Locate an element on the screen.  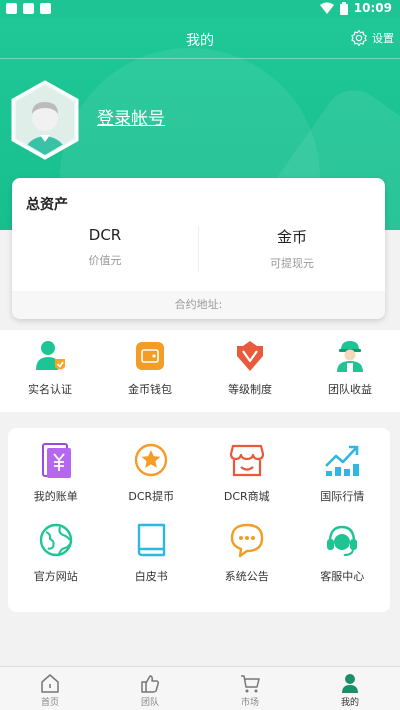
rank-badge-icon is located at coordinates (250, 356).